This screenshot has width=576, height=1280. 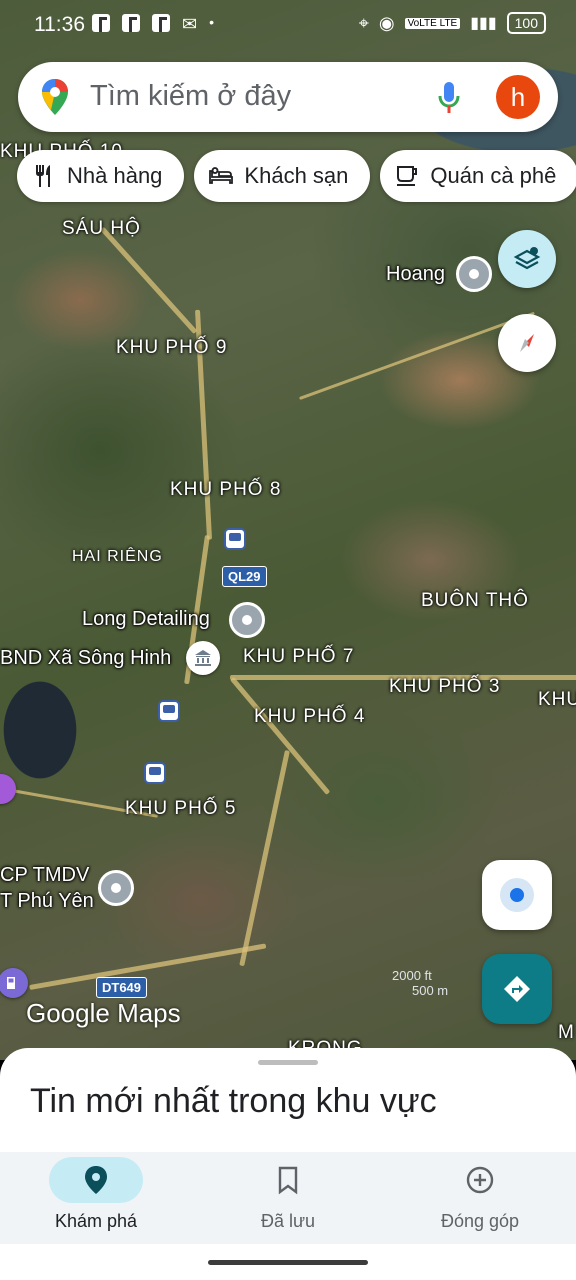 What do you see at coordinates (44, 875) in the screenshot?
I see `place-label-cp-line1: CP TMDV` at bounding box center [44, 875].